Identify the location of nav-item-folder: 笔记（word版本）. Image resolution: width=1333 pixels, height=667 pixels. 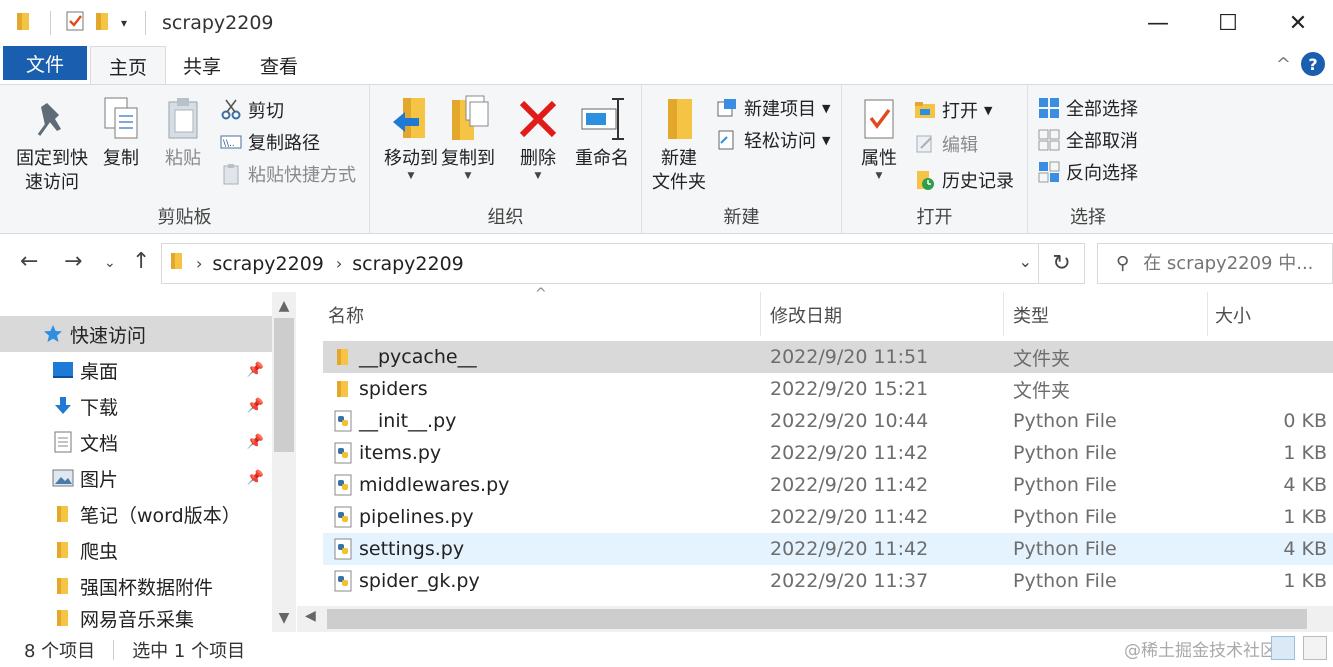
(136, 514).